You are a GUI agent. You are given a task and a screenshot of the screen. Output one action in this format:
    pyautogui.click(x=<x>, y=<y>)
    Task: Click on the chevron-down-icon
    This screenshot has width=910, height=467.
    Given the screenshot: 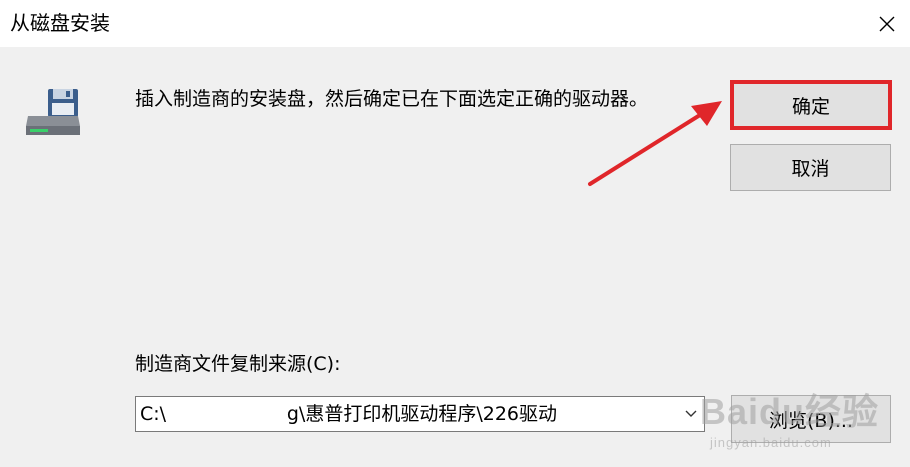 What is the action you would take?
    pyautogui.click(x=691, y=413)
    